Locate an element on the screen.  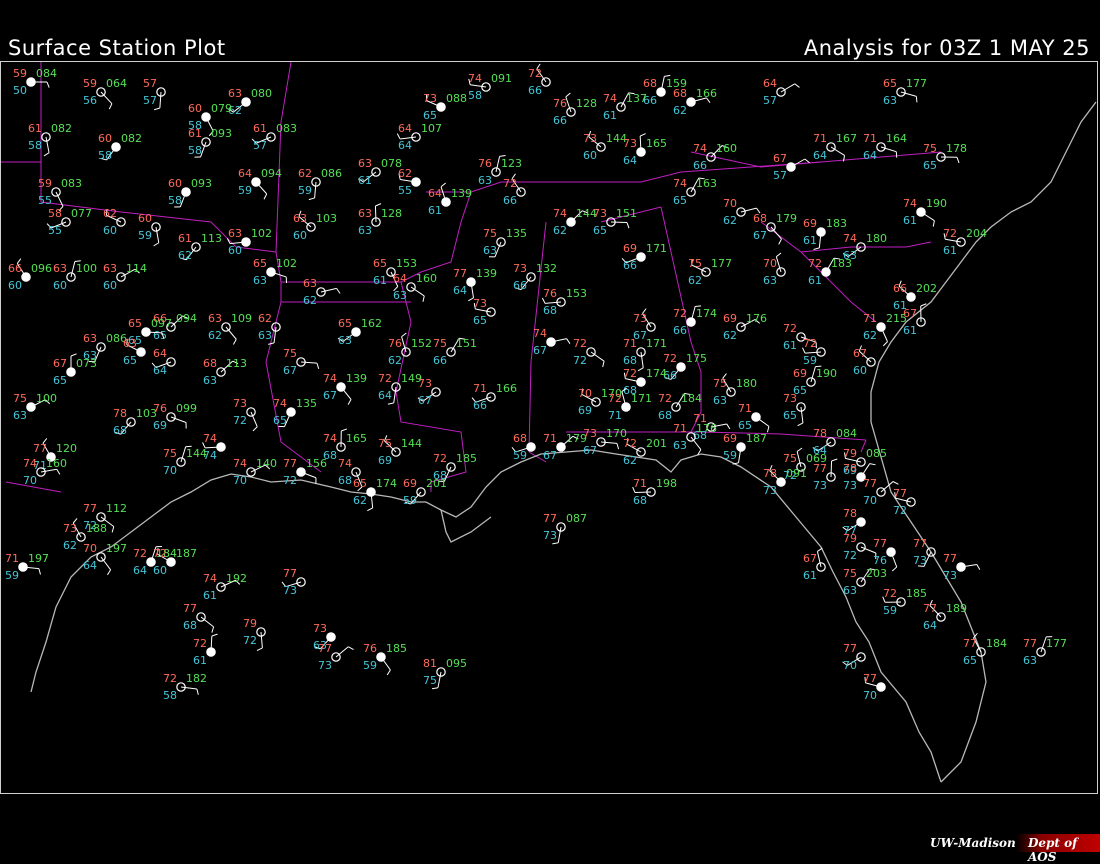
pressure-value: 202 is located at coordinates (926, 288).